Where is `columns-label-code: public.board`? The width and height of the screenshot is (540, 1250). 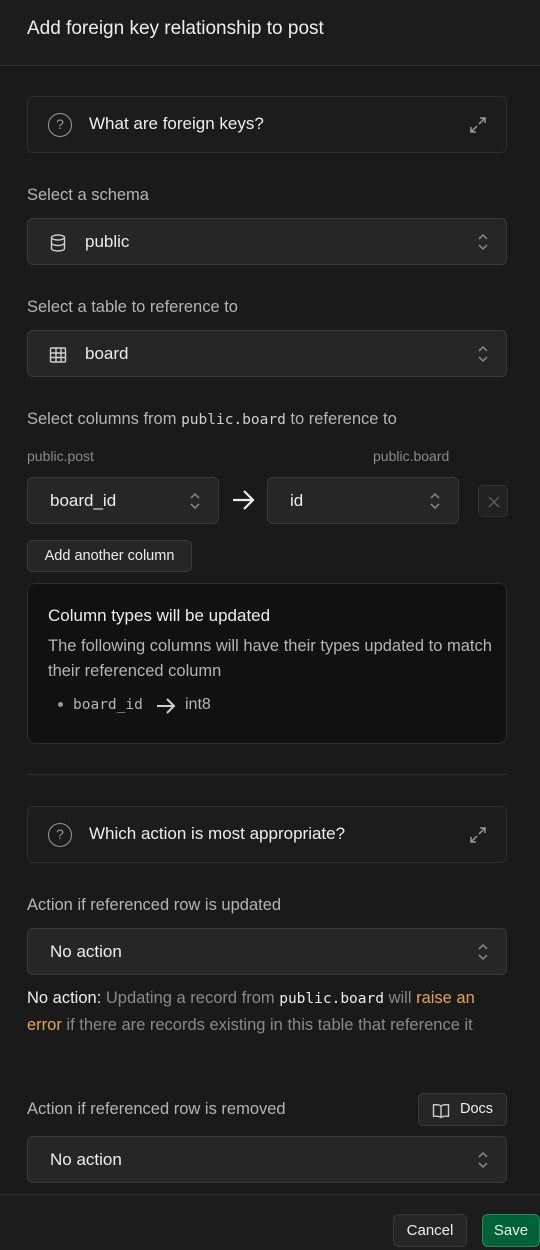 columns-label-code: public.board is located at coordinates (233, 420).